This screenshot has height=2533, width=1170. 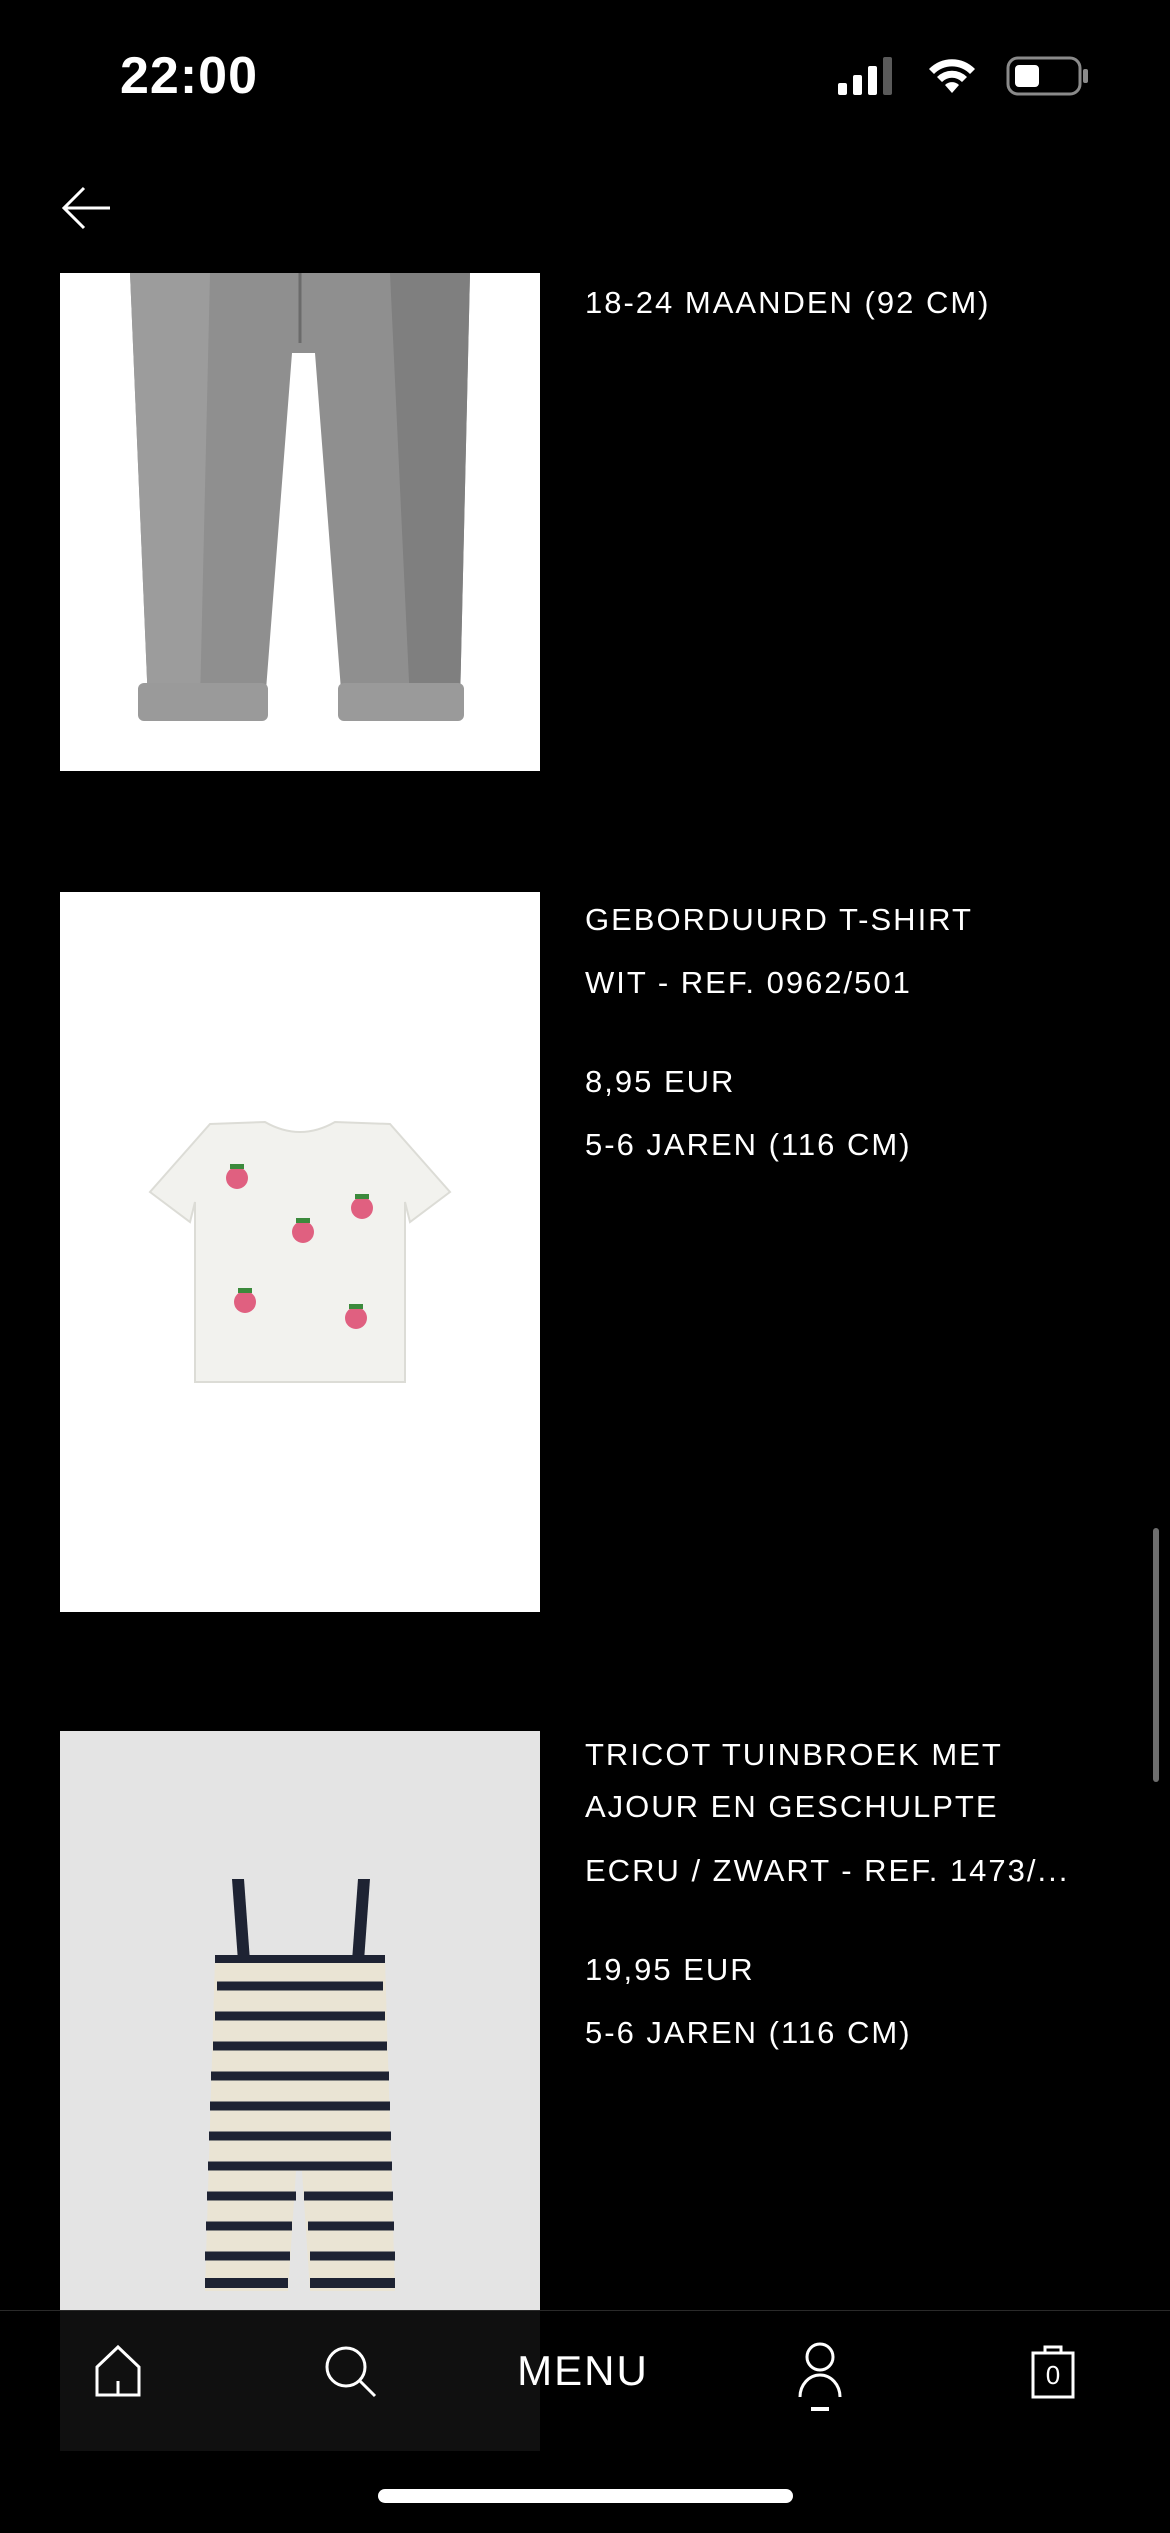 What do you see at coordinates (300, 497) in the screenshot?
I see `jeans-illustration` at bounding box center [300, 497].